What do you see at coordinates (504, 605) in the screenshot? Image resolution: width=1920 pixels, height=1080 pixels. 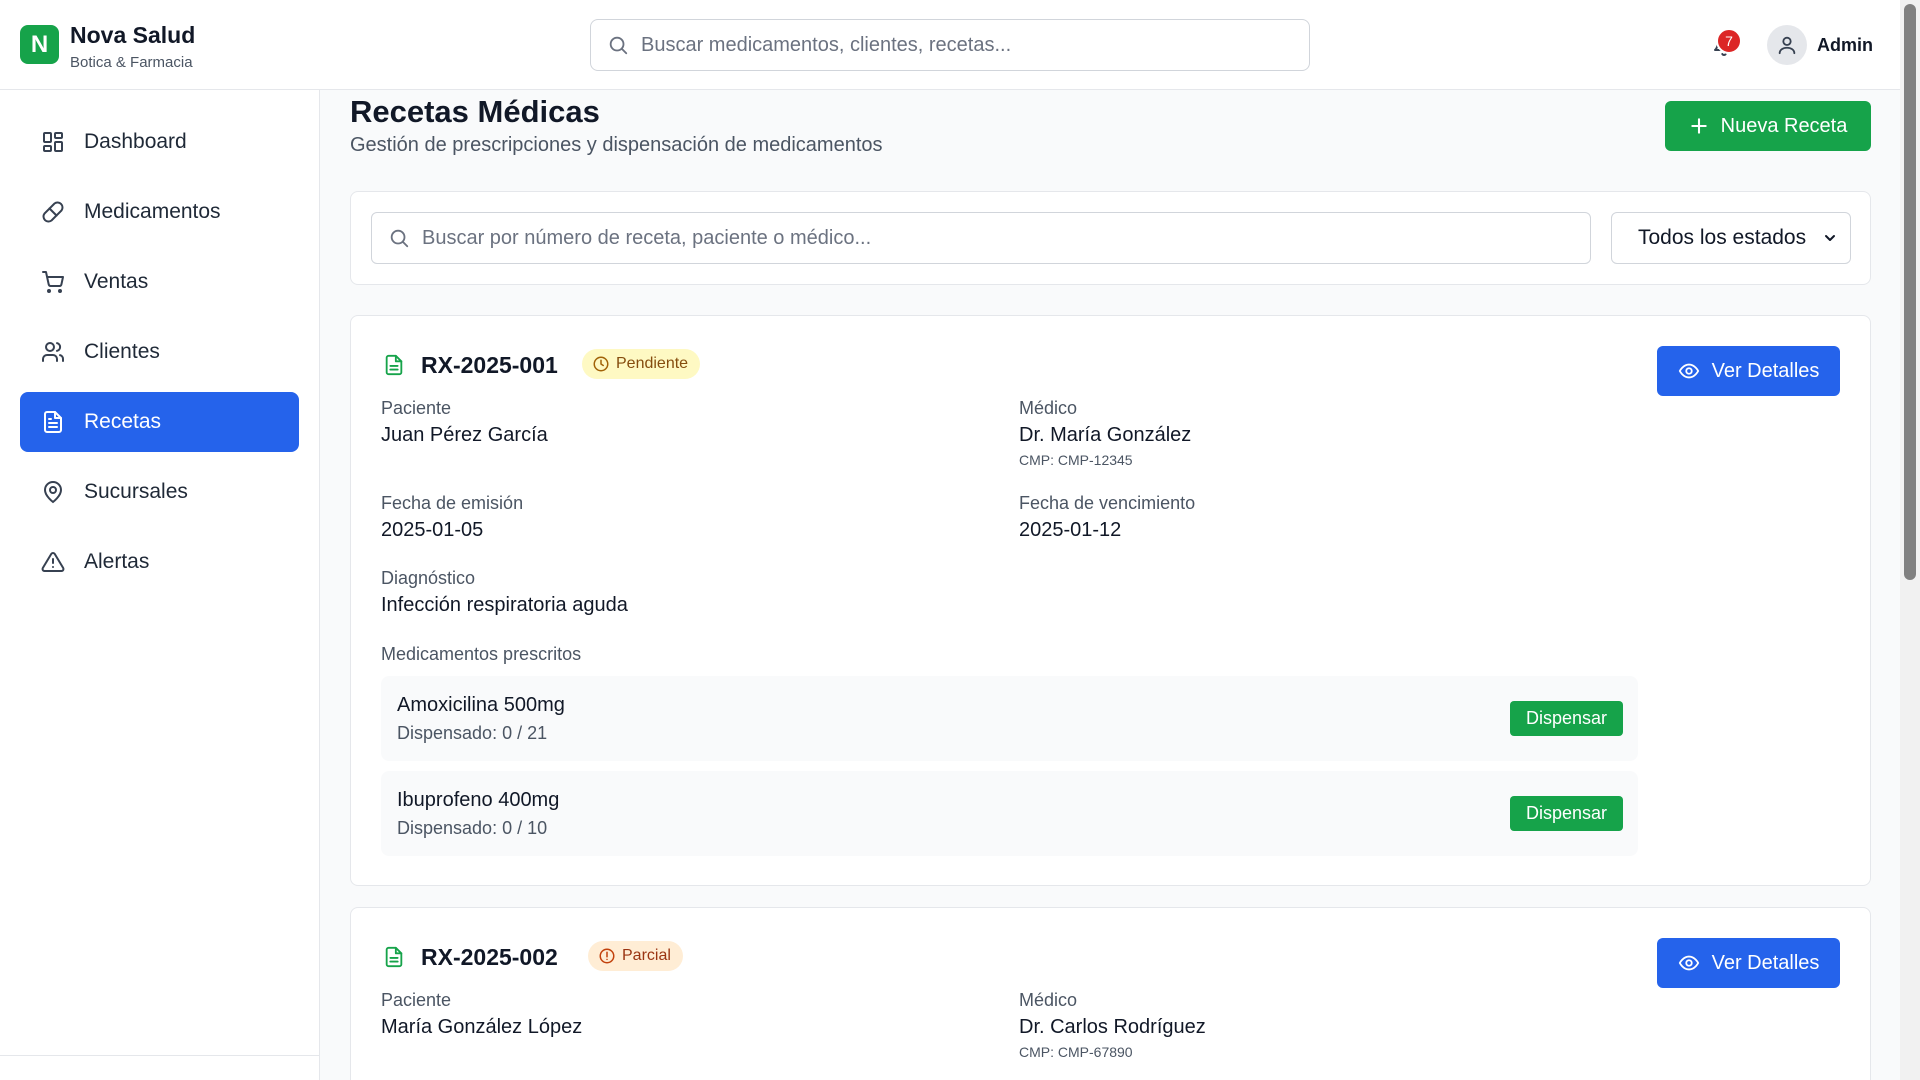 I see `diagnosis: Infección respiratoria aguda` at bounding box center [504, 605].